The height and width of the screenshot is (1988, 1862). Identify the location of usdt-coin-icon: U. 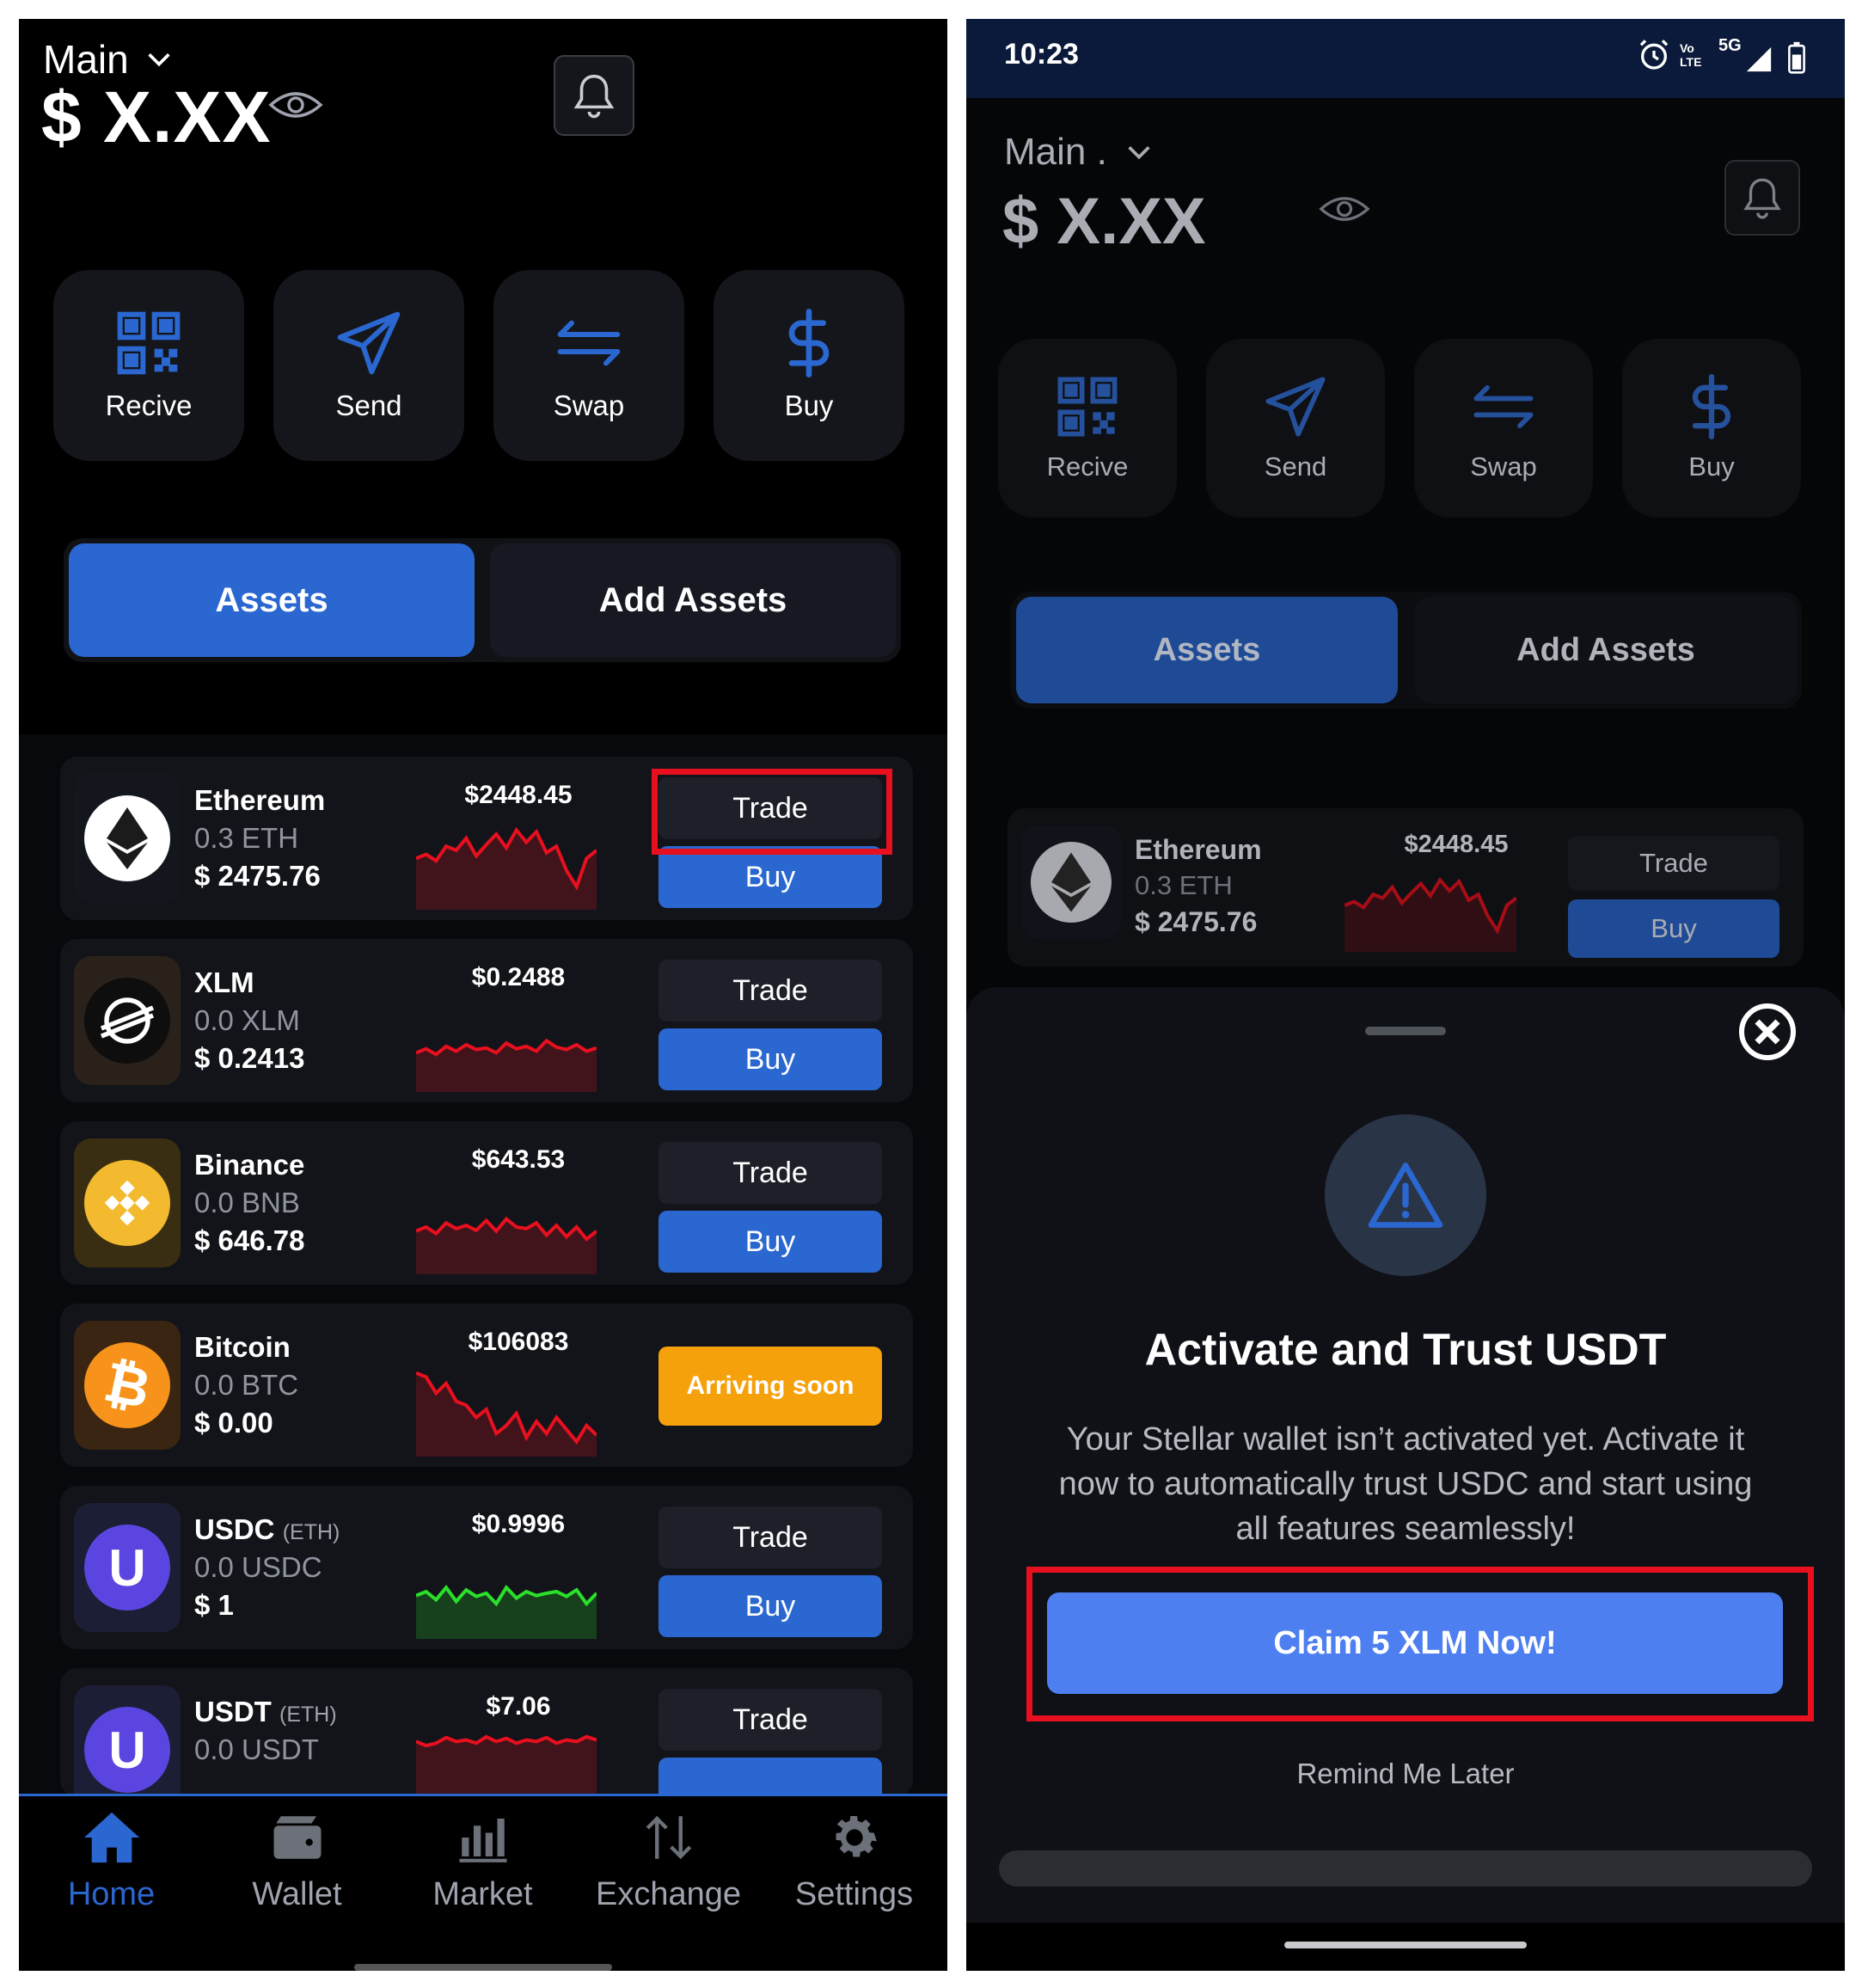
(127, 1750).